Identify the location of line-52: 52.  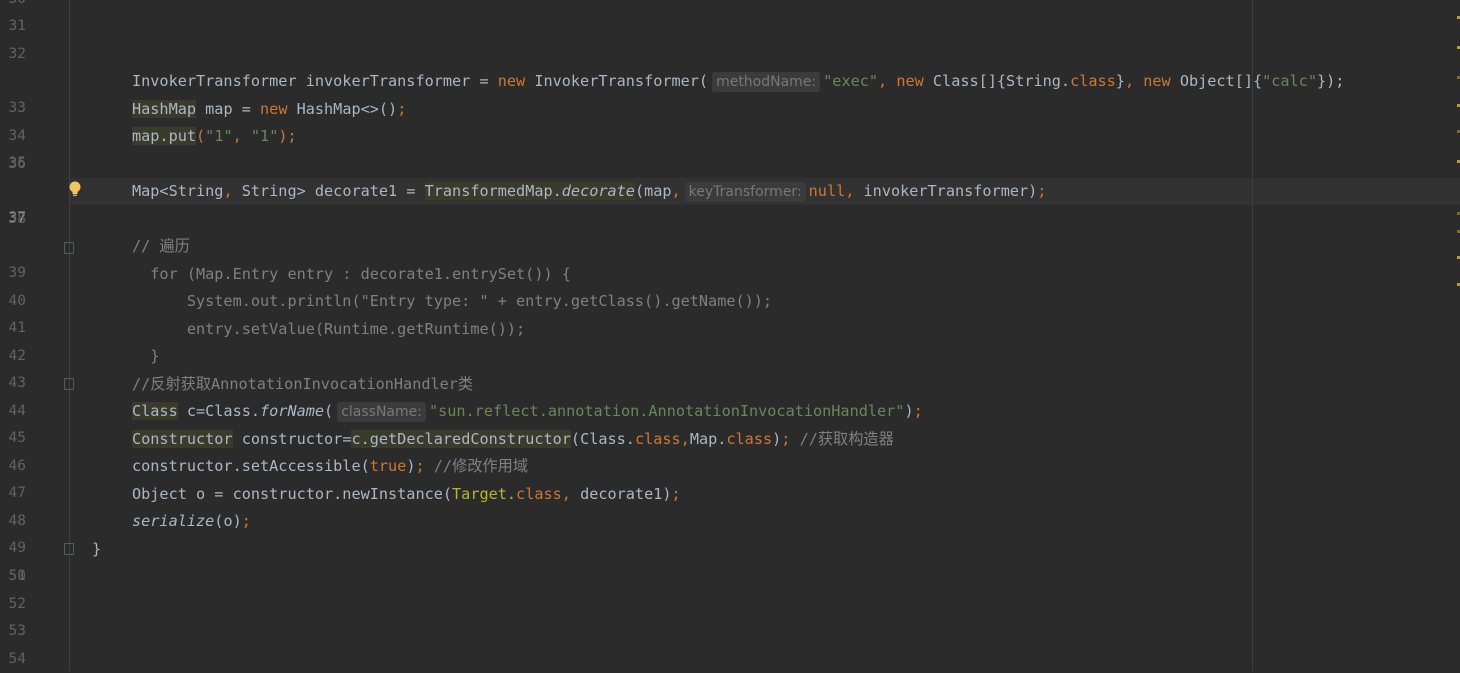
(730, 604).